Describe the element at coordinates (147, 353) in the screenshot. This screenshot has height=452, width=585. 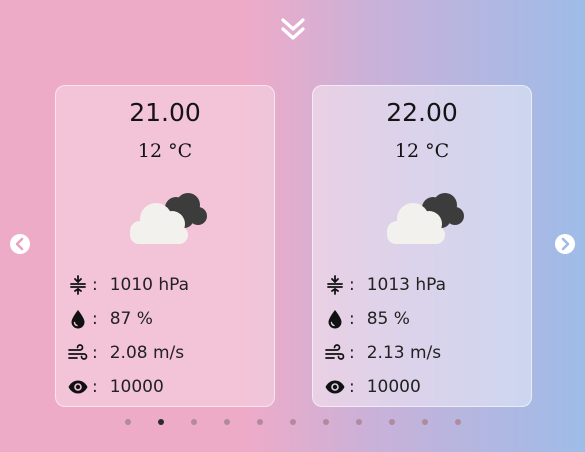
I see `wind-value: 2.08 m/s` at that location.